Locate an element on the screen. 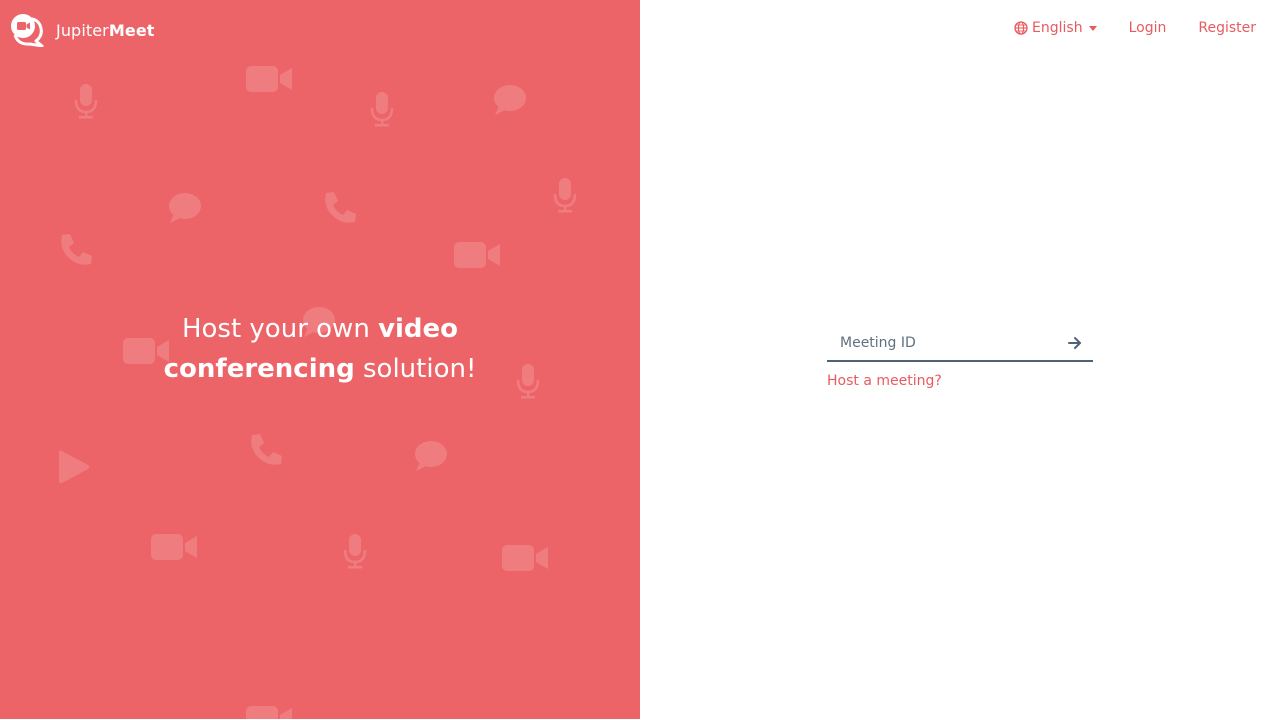  register-link: Register is located at coordinates (1227, 28).